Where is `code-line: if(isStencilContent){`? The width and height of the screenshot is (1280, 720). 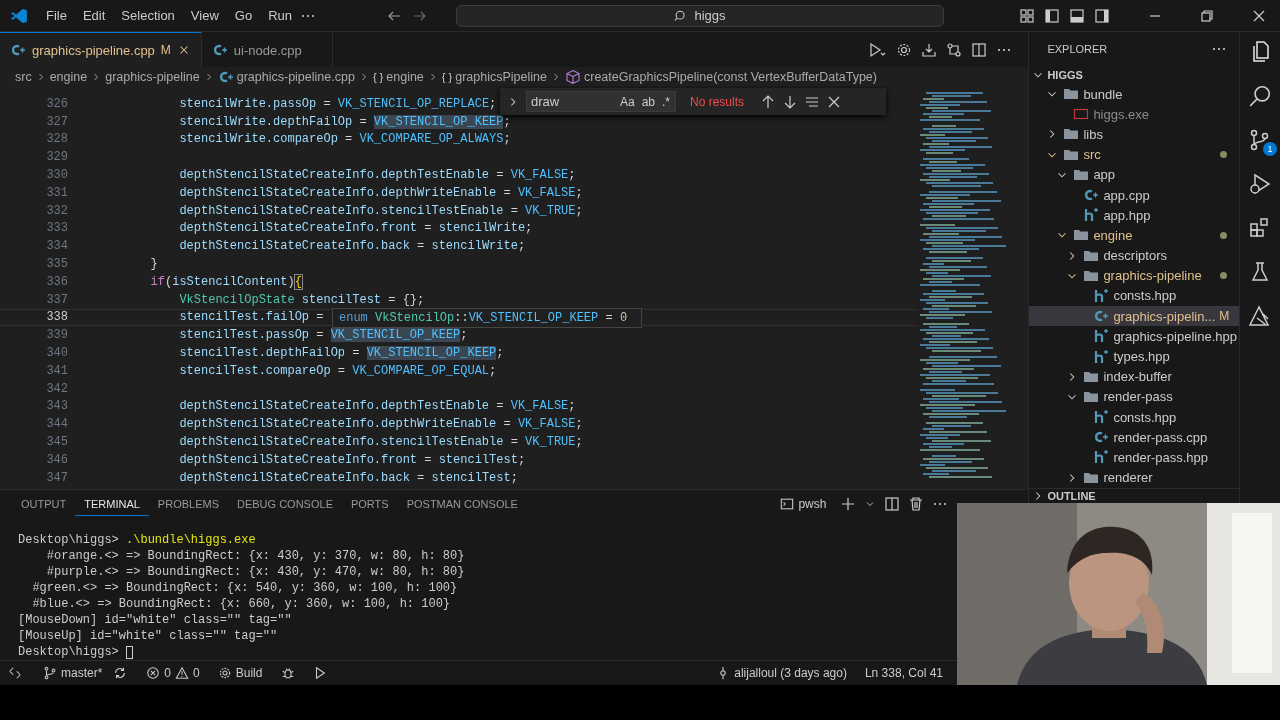
code-line: if(isStencilContent){ is located at coordinates (225, 281).